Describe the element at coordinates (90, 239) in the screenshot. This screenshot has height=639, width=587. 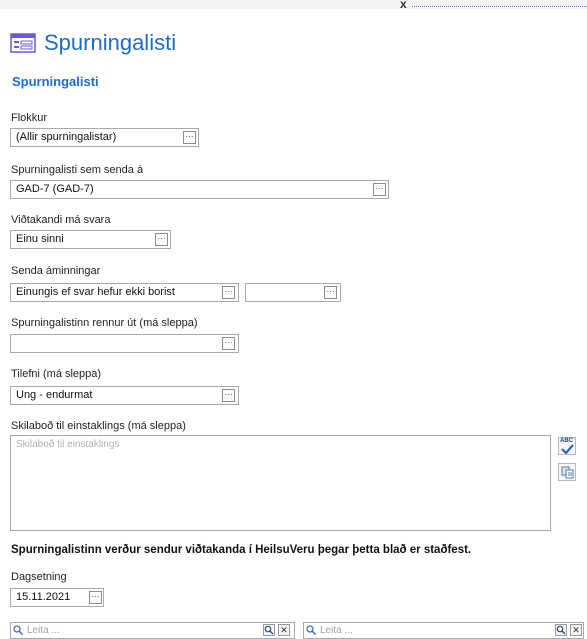
I see `recipient-answer-field: Einu sinni` at that location.